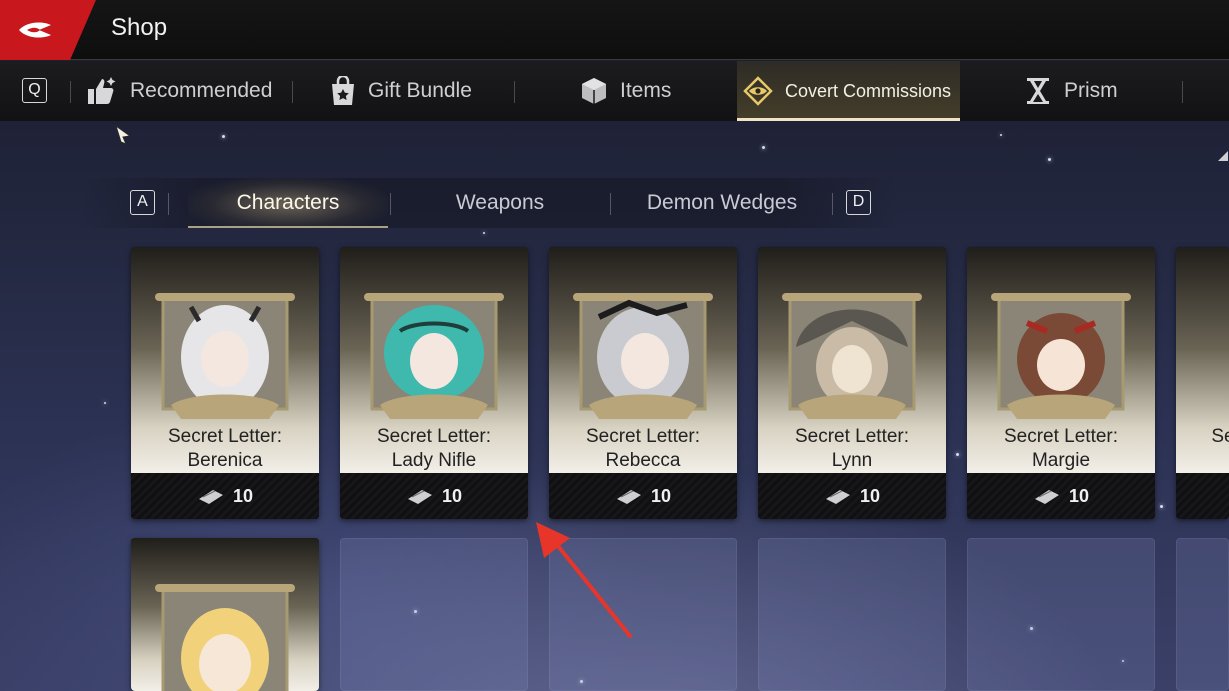  I want to click on sub-tab-bar: A Characters Weapons Demon Wedges D, so click(490, 203).